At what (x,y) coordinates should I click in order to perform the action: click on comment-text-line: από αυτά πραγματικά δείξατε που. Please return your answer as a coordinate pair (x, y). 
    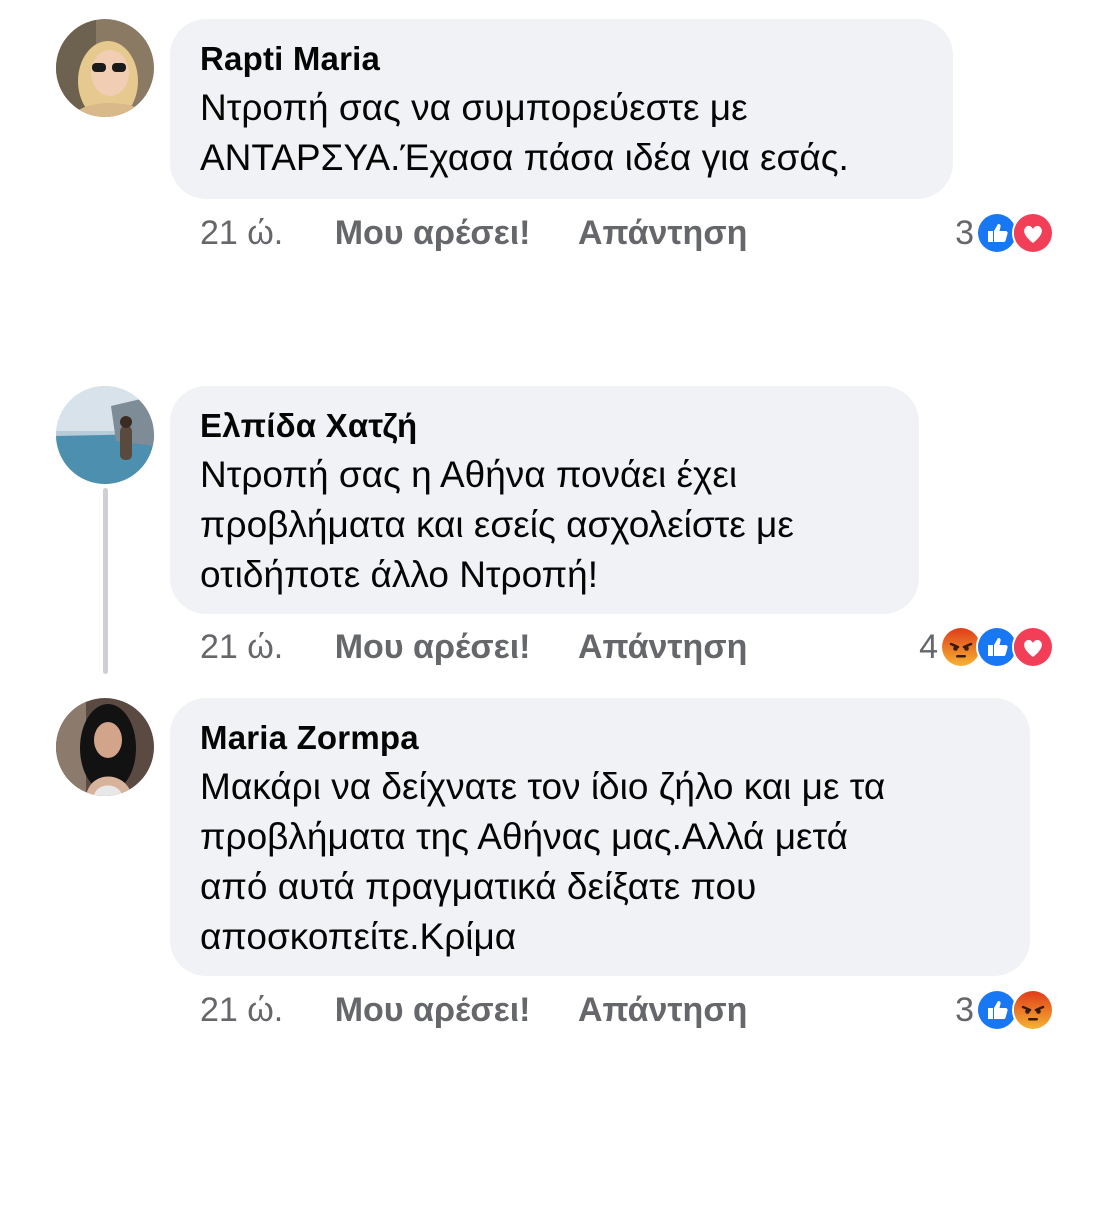
    Looking at the image, I should click on (478, 886).